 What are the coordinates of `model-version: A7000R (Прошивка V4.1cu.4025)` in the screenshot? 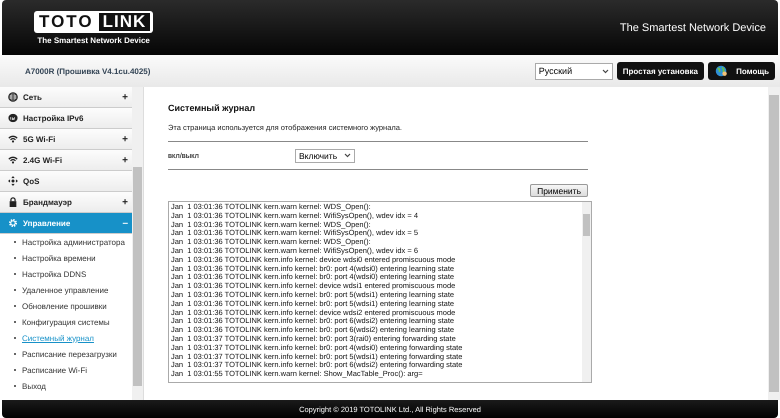 It's located at (87, 71).